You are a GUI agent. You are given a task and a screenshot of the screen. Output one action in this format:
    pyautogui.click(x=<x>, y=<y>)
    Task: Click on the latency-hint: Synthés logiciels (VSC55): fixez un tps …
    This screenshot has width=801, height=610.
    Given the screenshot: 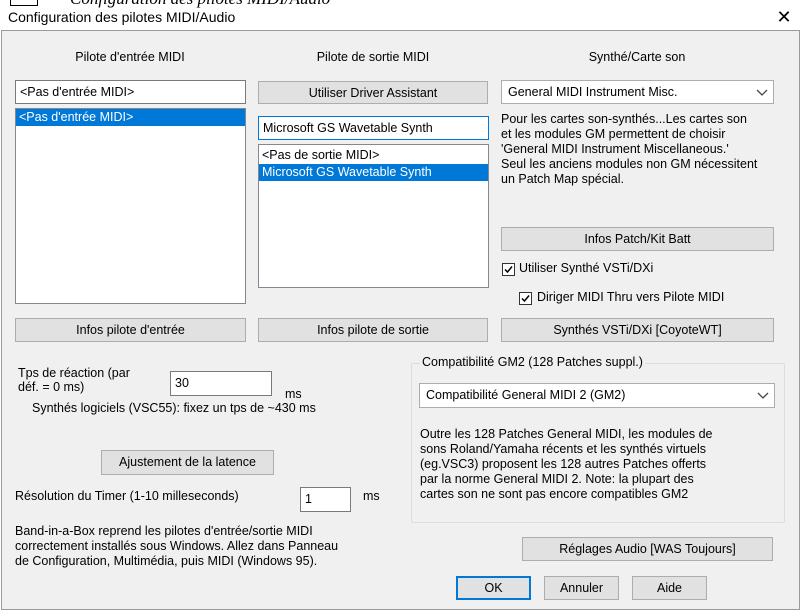 What is the action you would take?
    pyautogui.click(x=174, y=408)
    